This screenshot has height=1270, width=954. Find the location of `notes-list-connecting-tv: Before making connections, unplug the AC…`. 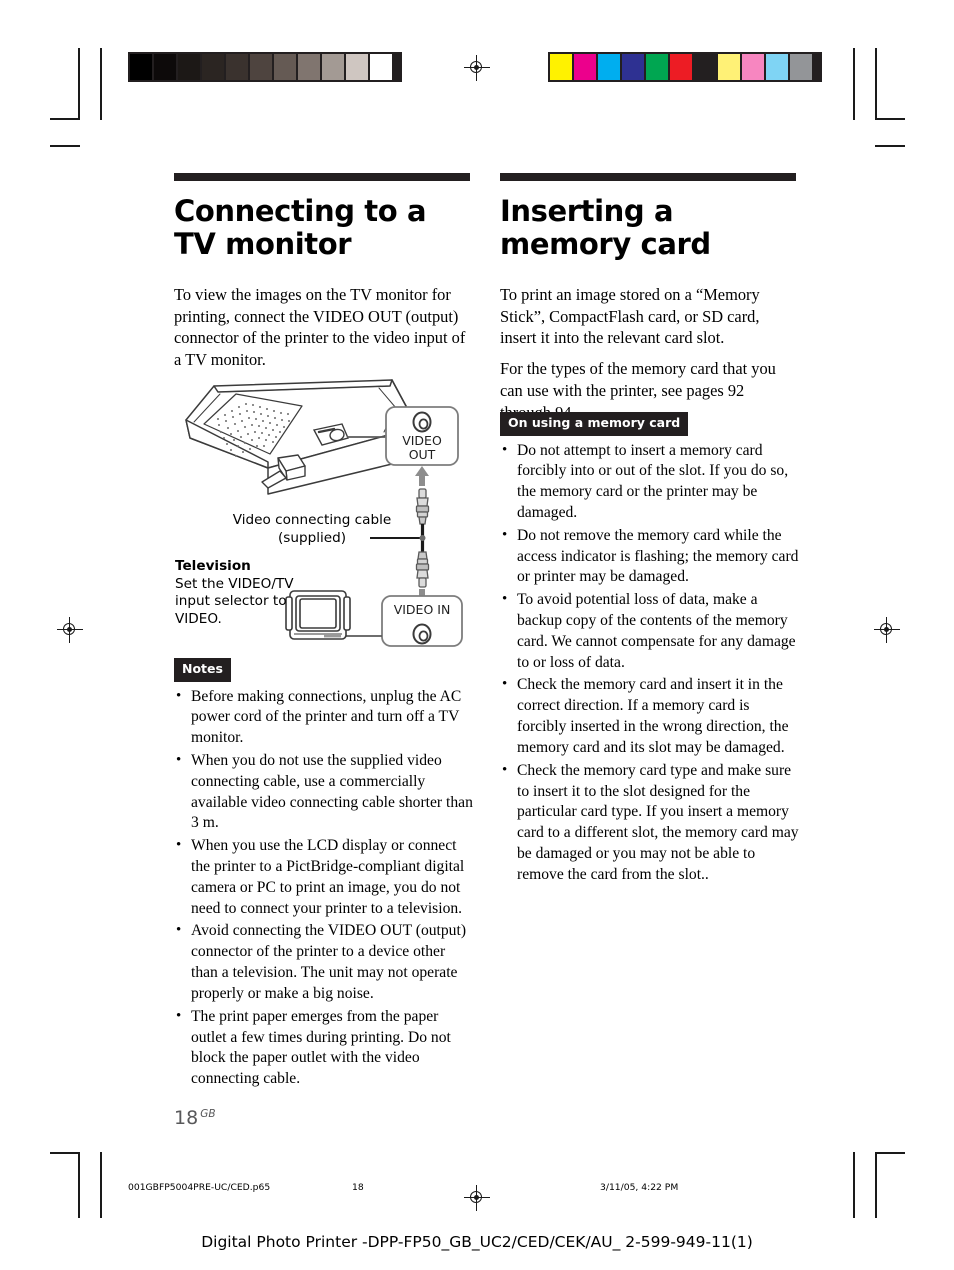

notes-list-connecting-tv: Before making connections, unplug the AC… is located at coordinates (324, 887).